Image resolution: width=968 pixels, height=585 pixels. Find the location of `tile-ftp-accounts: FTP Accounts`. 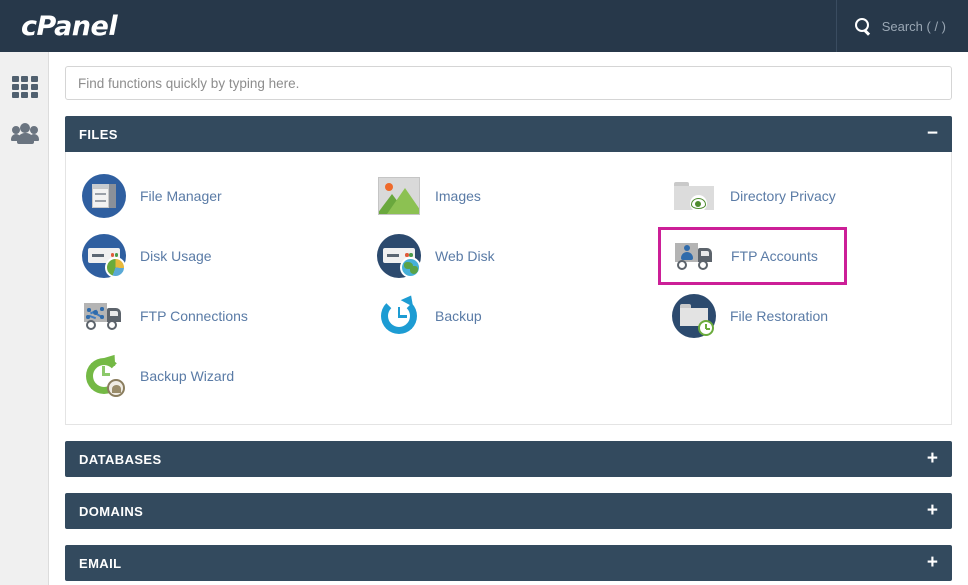

tile-ftp-accounts: FTP Accounts is located at coordinates (752, 256).